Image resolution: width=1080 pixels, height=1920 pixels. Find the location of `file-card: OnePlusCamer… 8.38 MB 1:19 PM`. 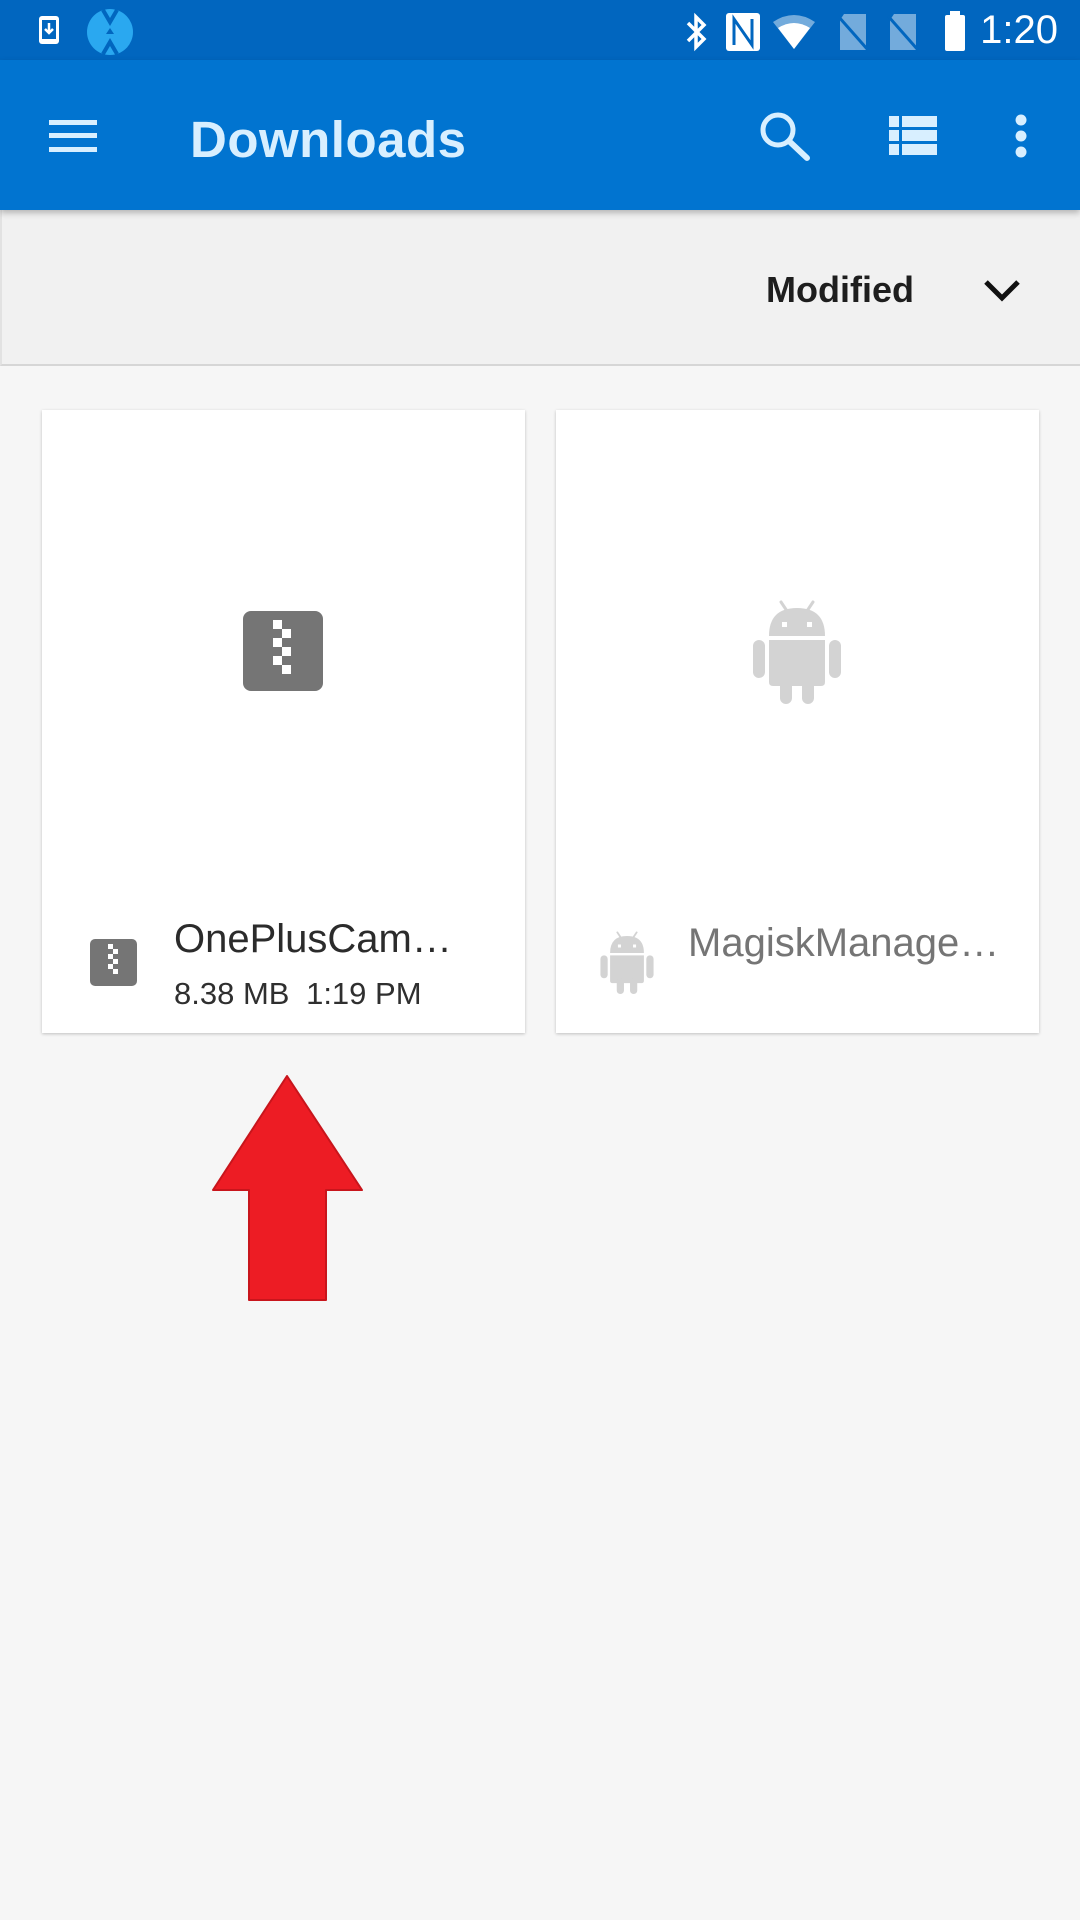

file-card: OnePlusCamer… 8.38 MB 1:19 PM is located at coordinates (283, 721).